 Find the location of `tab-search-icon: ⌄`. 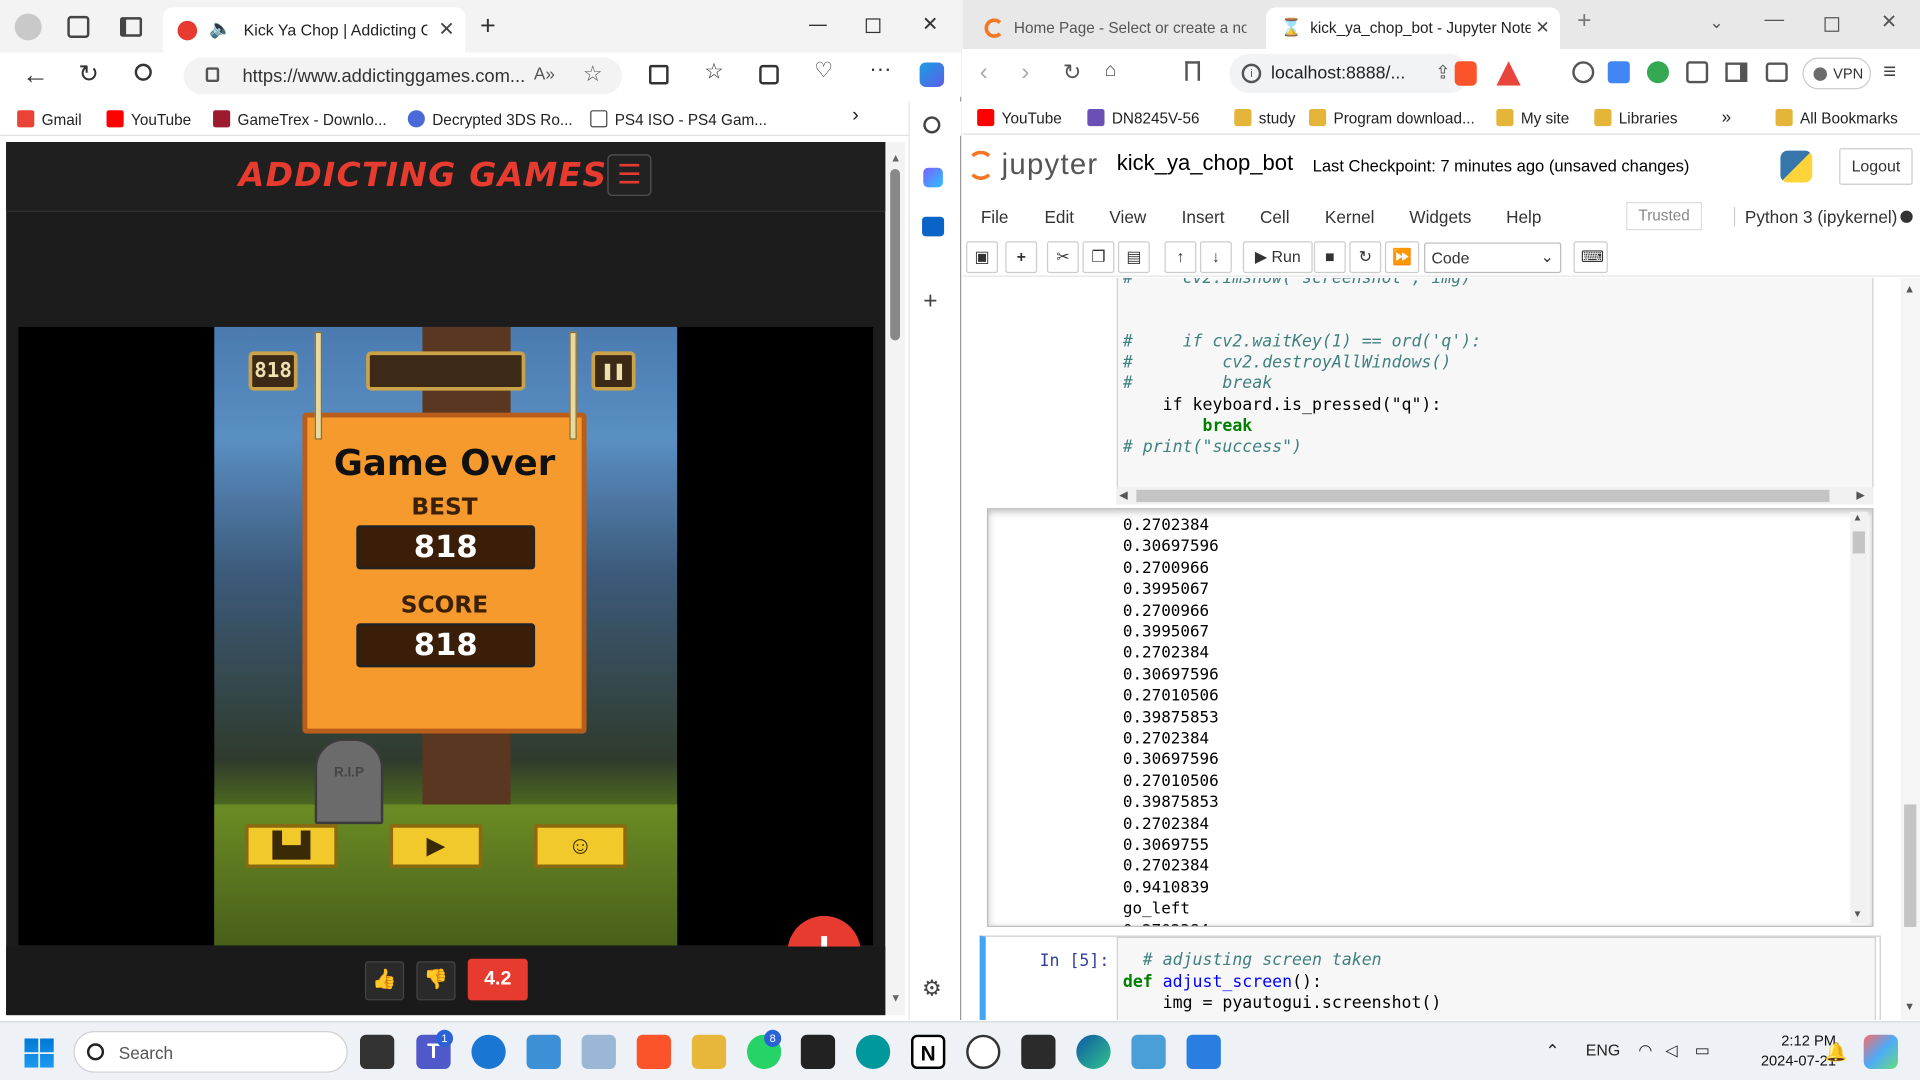

tab-search-icon: ⌄ is located at coordinates (1716, 22).